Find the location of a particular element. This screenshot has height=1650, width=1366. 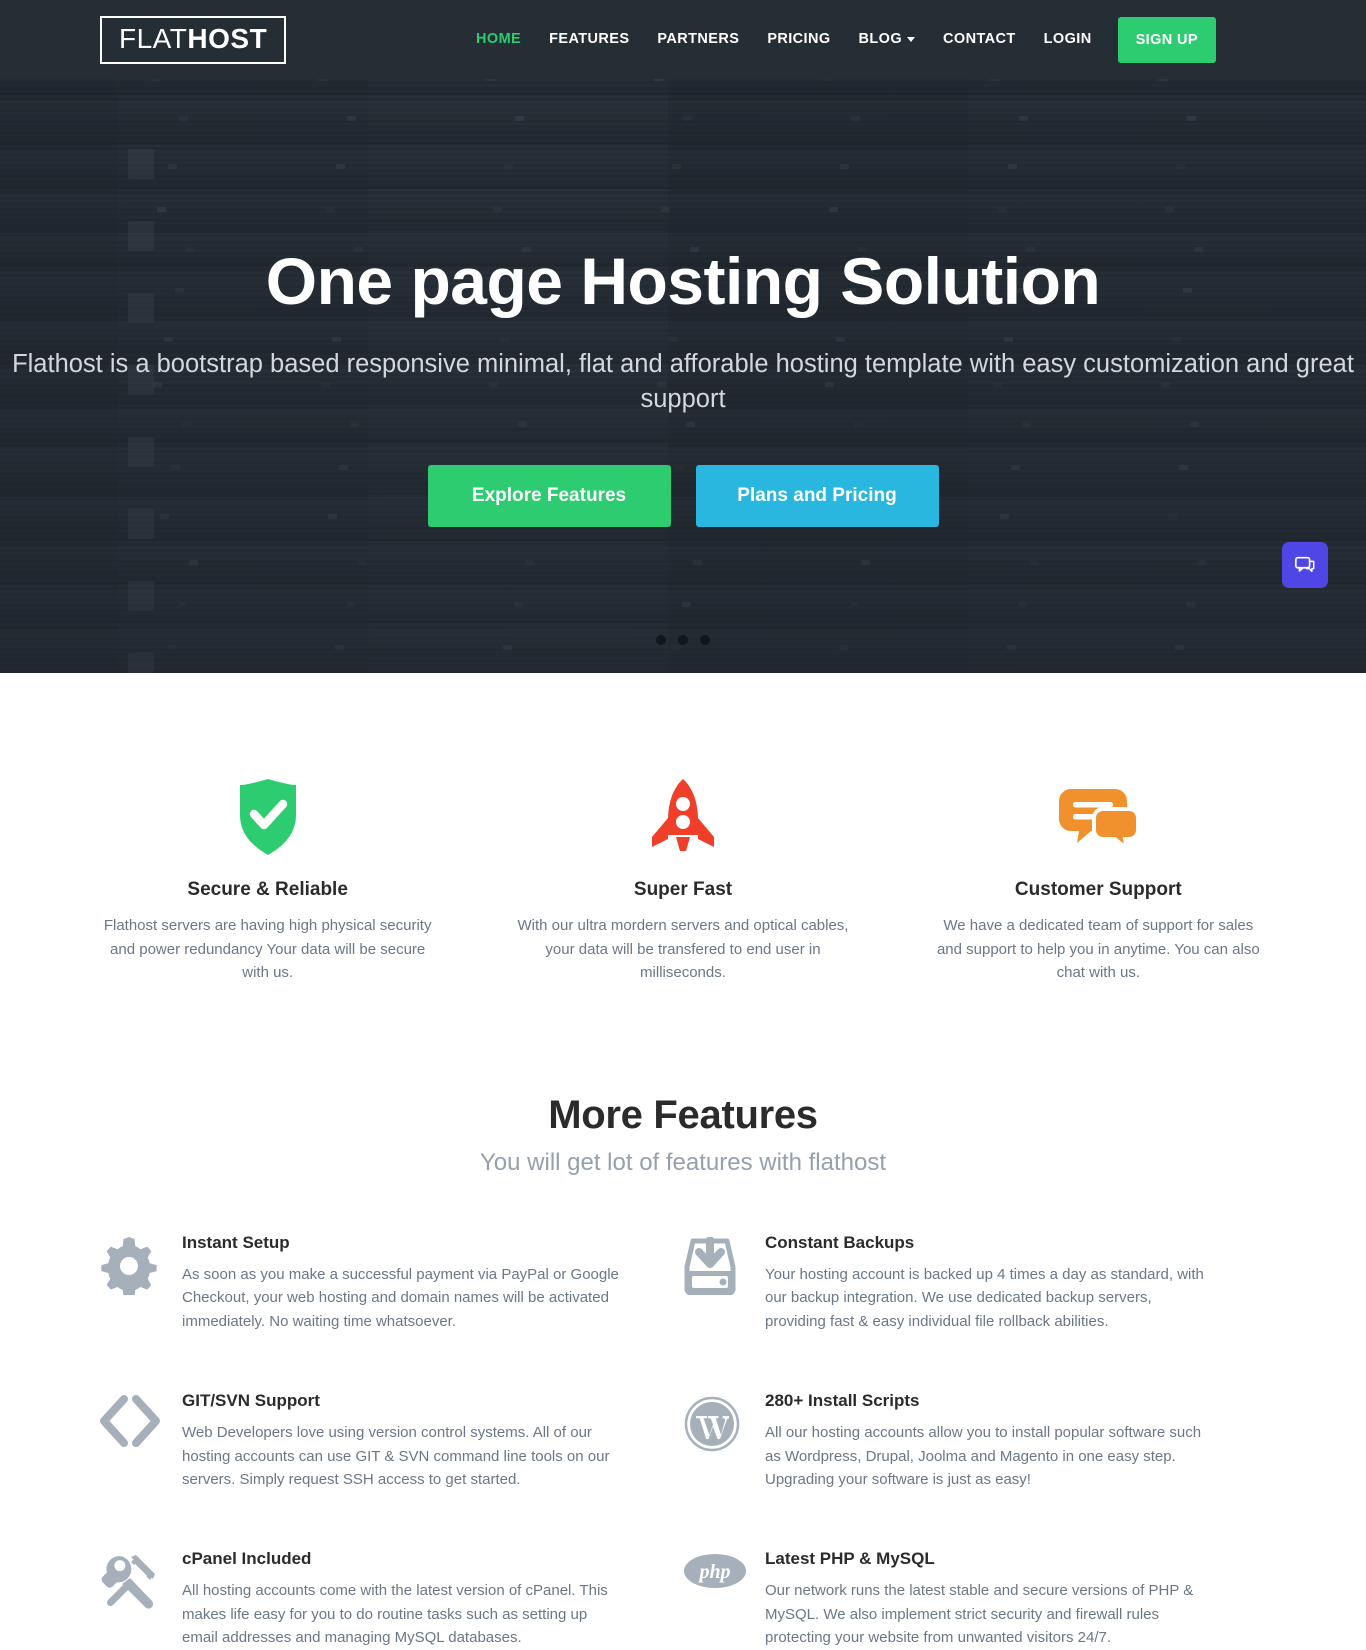

gear-icon-wrap is located at coordinates (141, 1283).